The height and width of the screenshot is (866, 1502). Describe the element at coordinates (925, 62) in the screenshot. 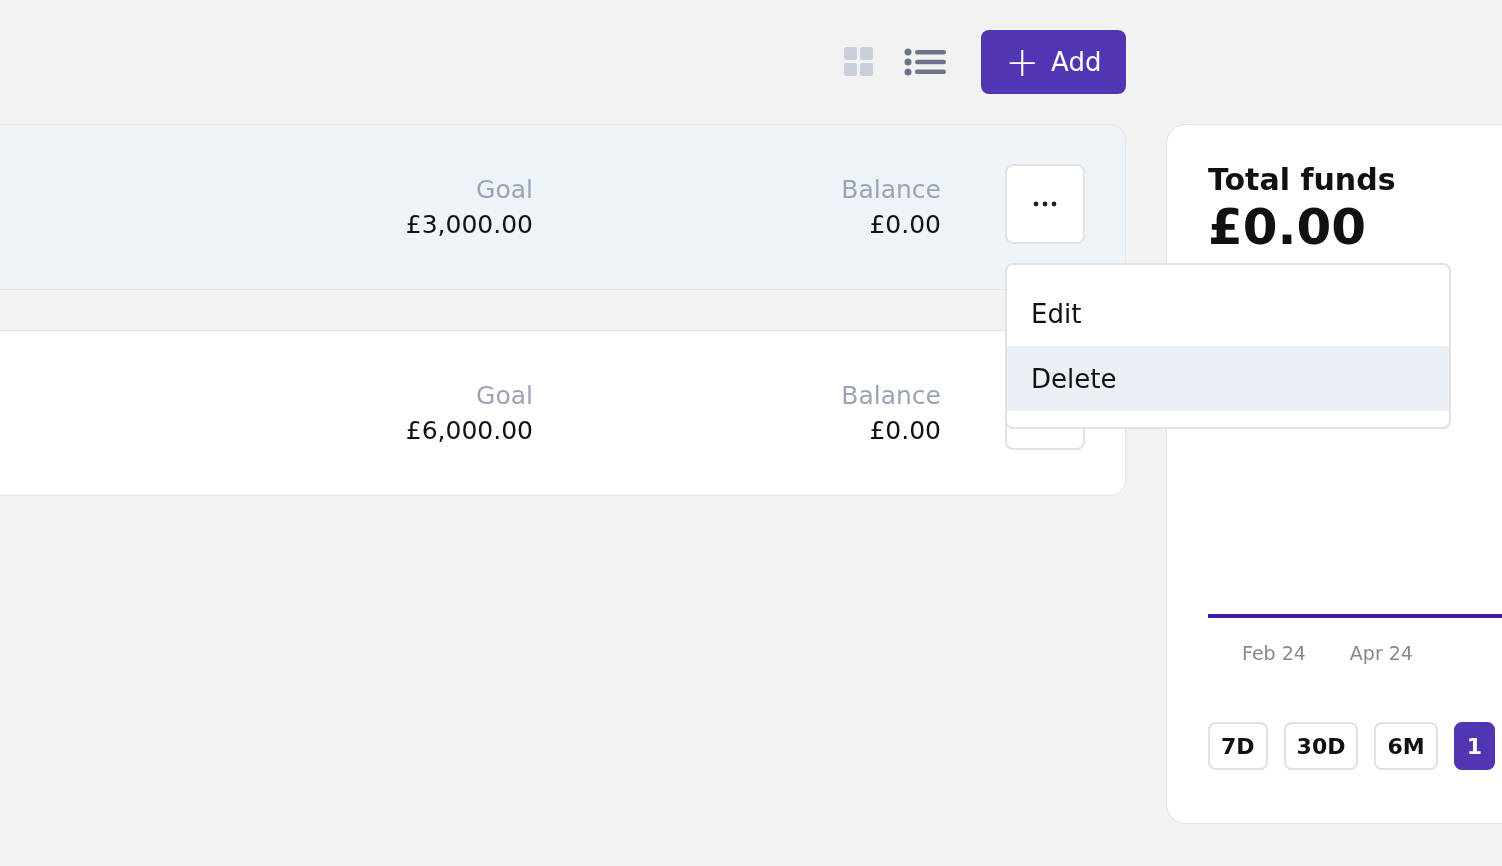

I see `list-view-button` at that location.